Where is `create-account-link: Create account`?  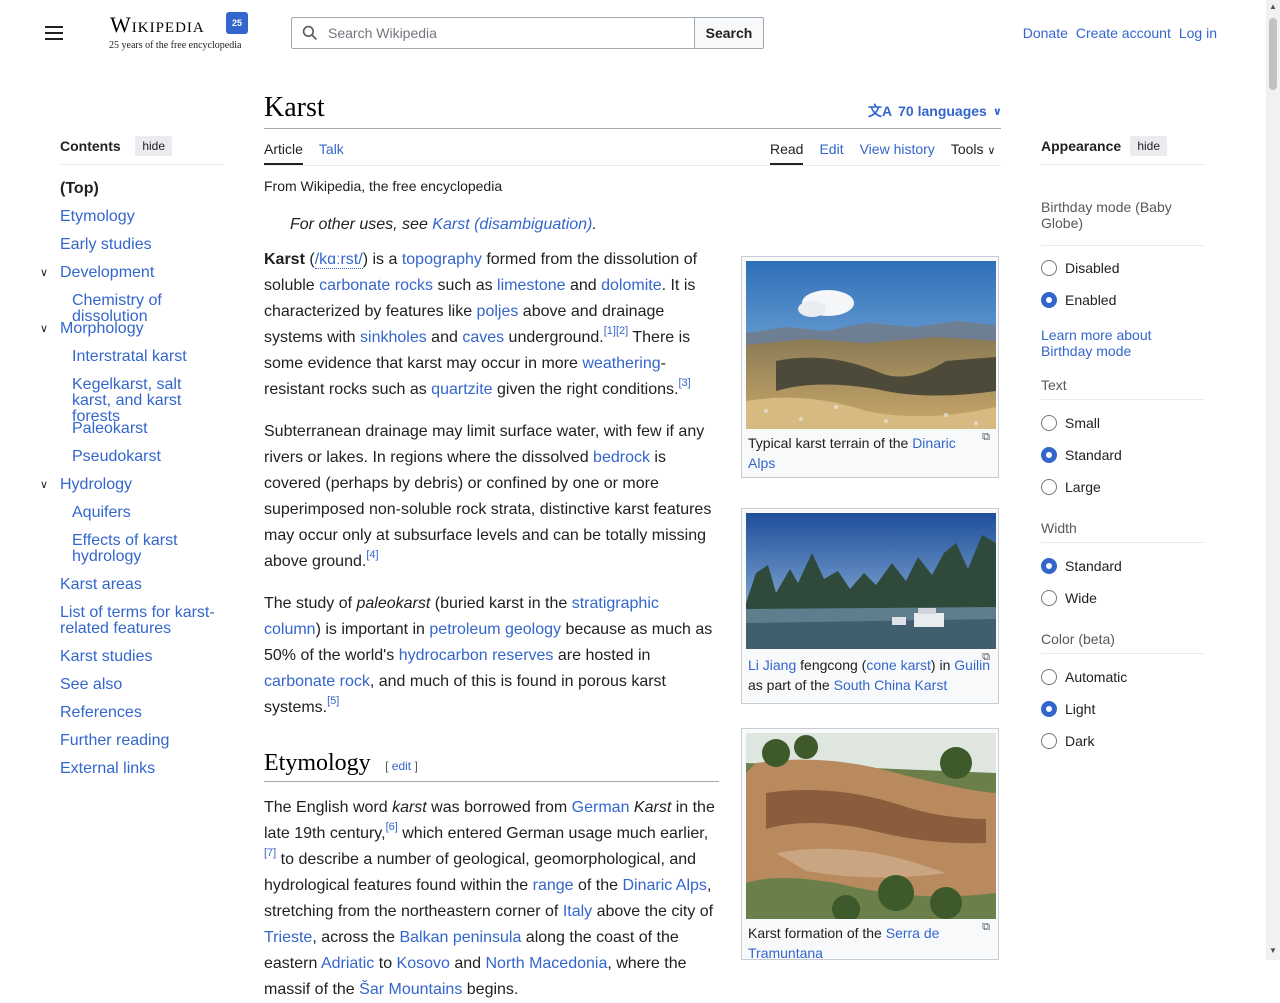
create-account-link: Create account is located at coordinates (1123, 33).